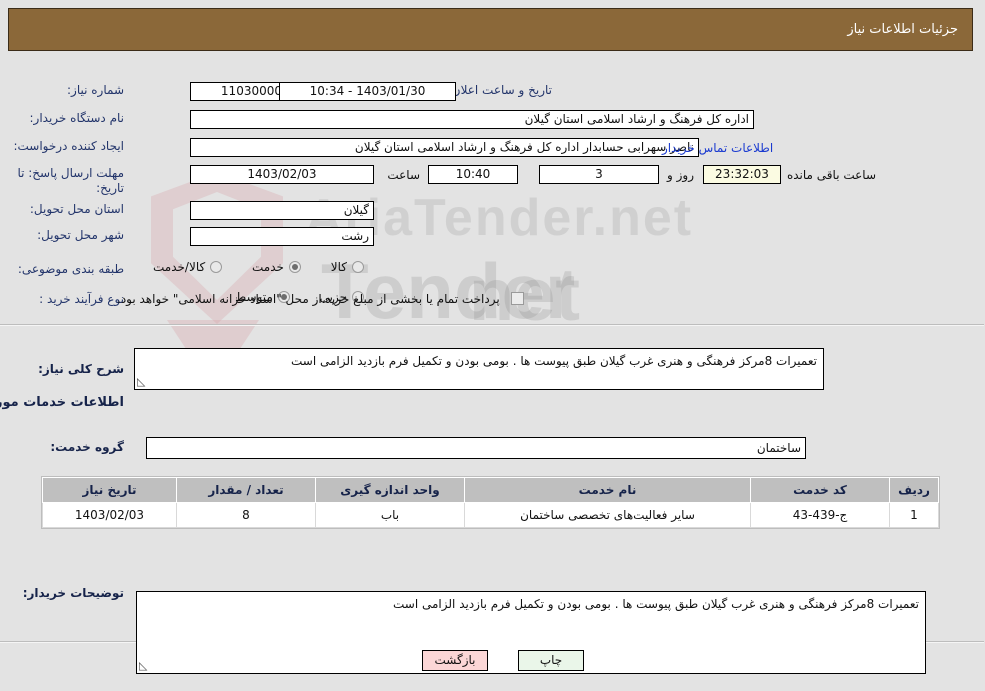 This screenshot has width=985, height=691. I want to click on deadline-remaining-label: ساعت باقی مانده, so click(832, 175).